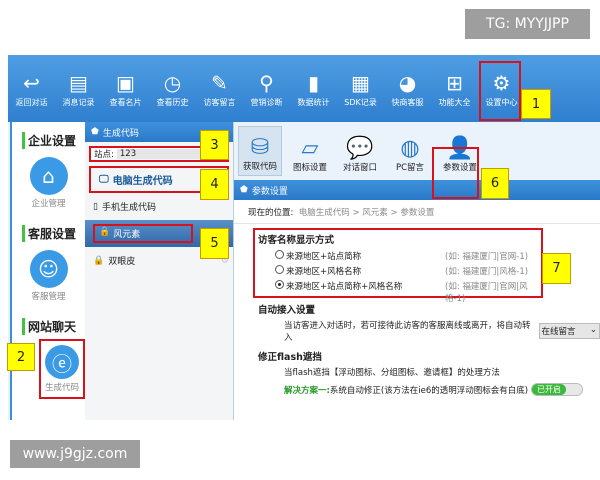 The height and width of the screenshot is (480, 600). Describe the element at coordinates (287, 310) in the screenshot. I see `group-title: 自动接入设置` at that location.